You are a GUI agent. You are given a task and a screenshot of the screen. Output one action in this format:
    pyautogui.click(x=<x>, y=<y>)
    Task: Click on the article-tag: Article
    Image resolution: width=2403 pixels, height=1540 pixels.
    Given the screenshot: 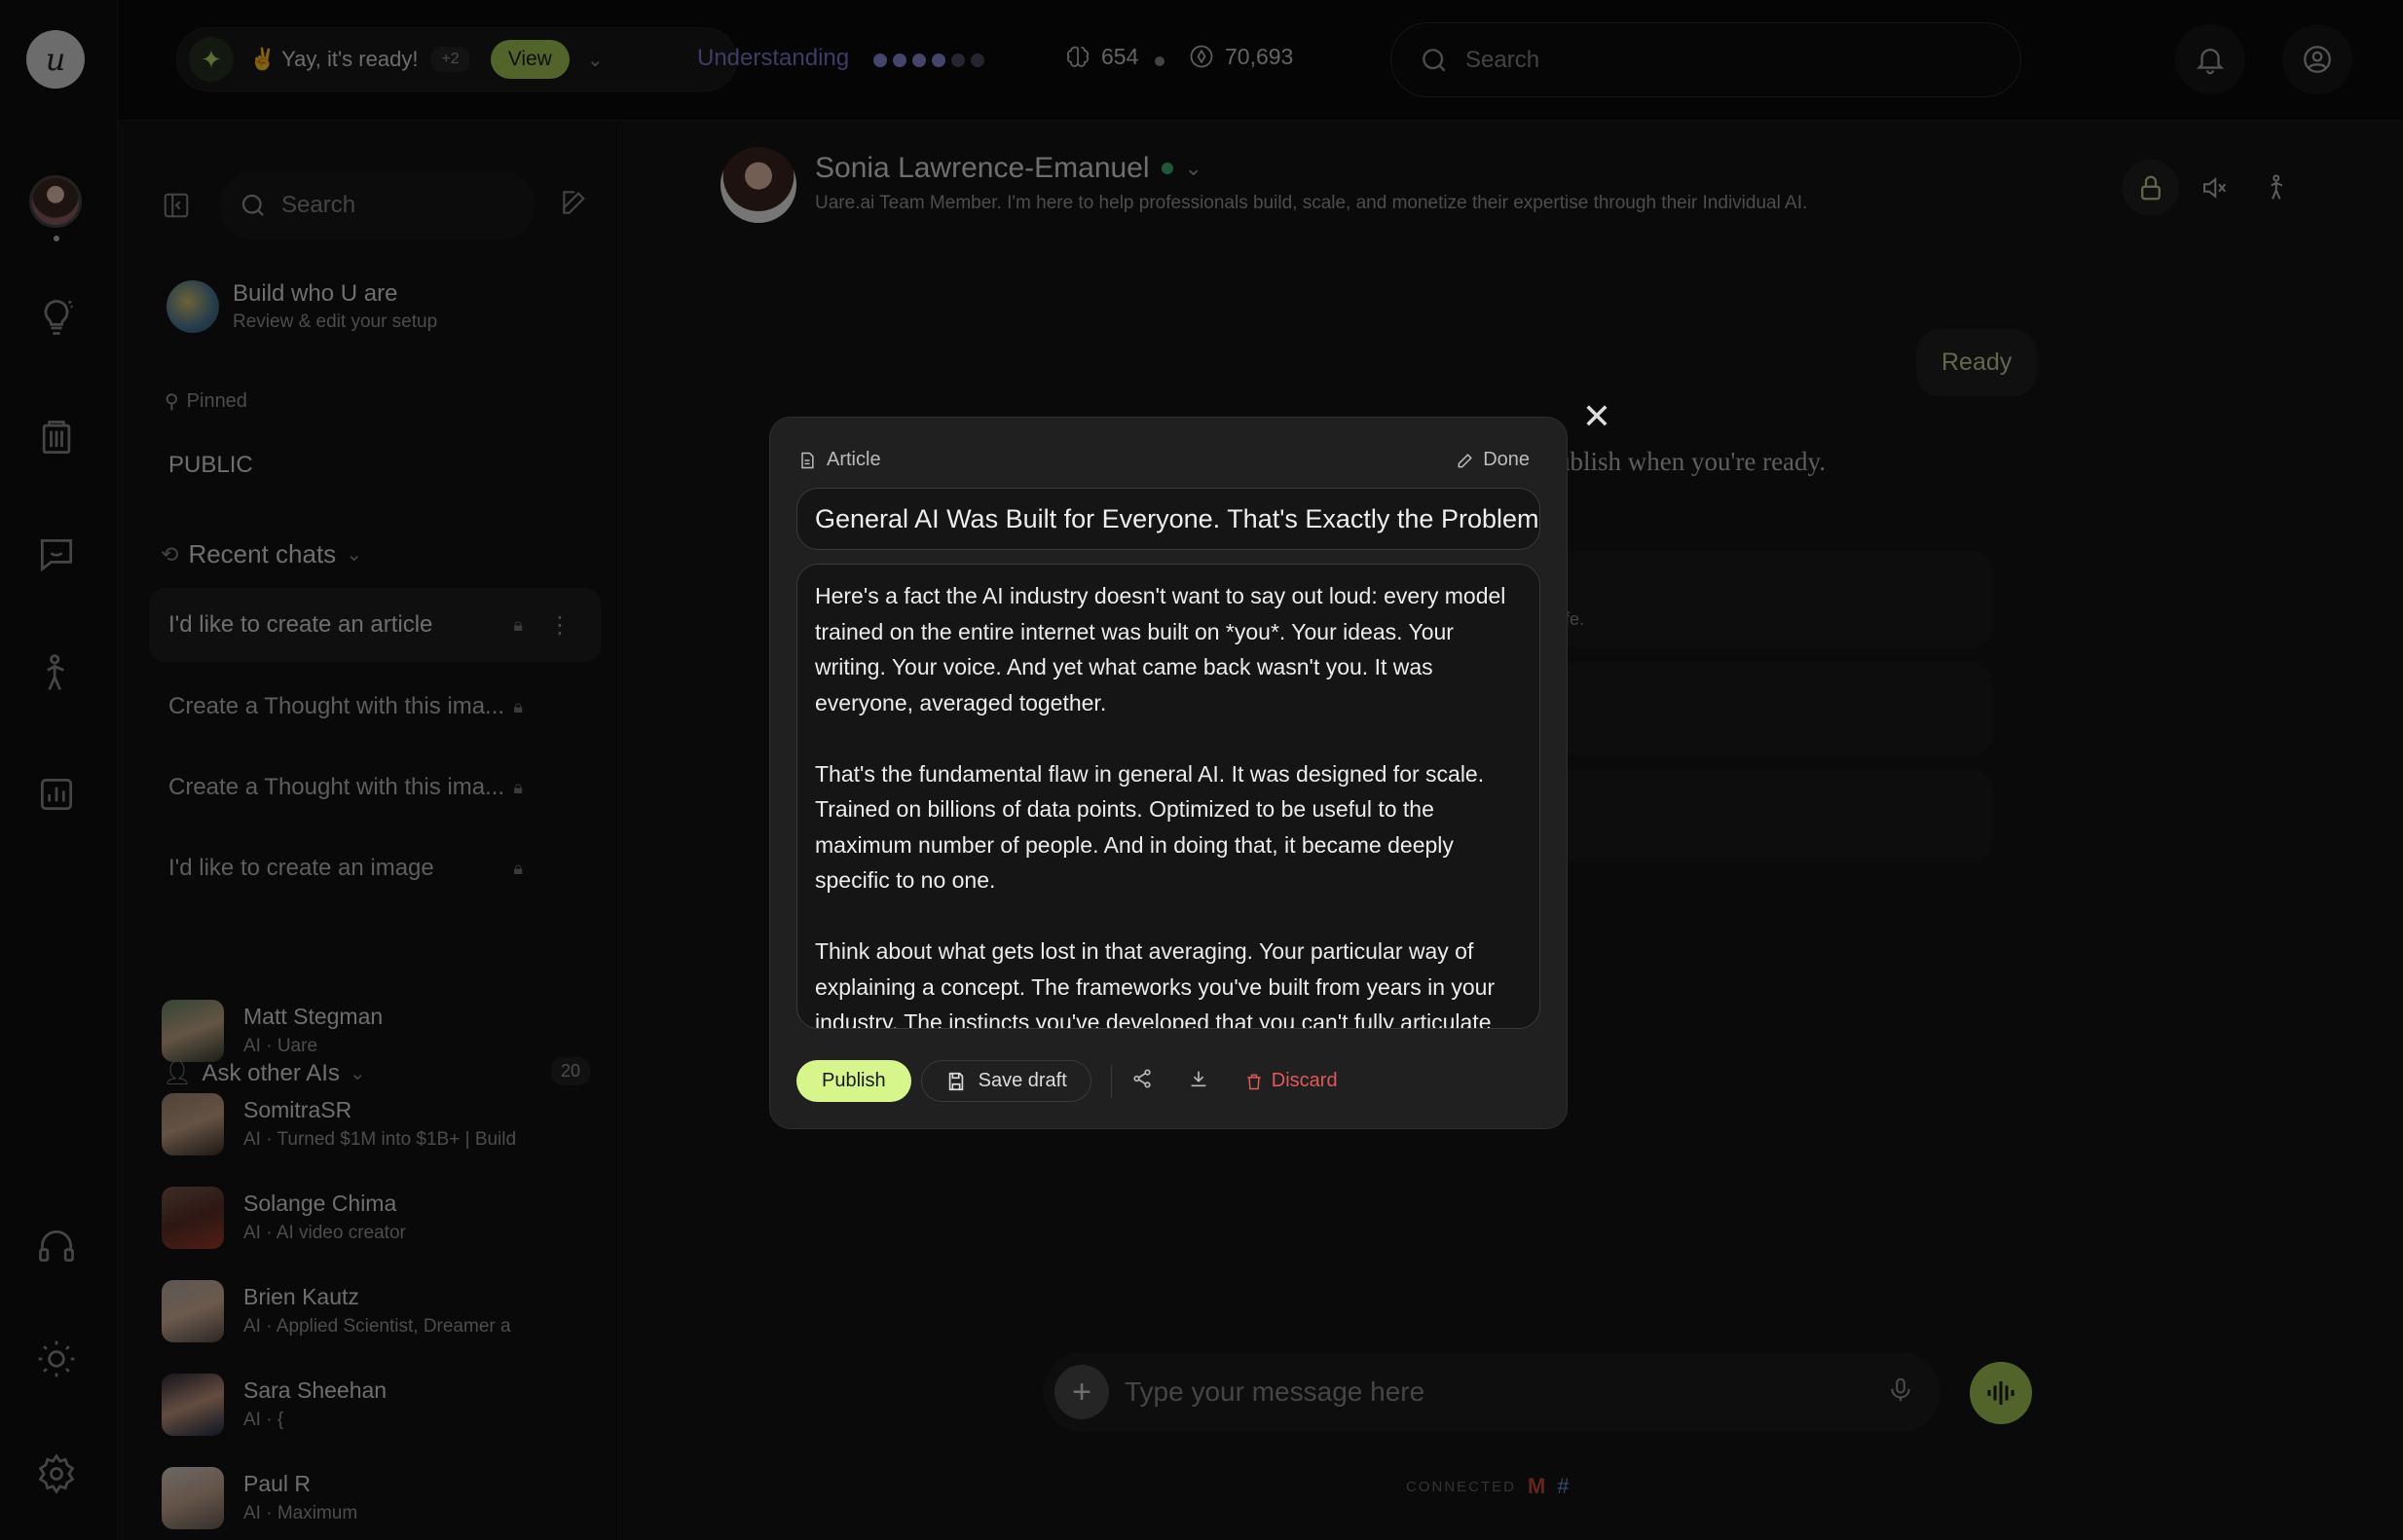 What is the action you would take?
    pyautogui.click(x=839, y=460)
    